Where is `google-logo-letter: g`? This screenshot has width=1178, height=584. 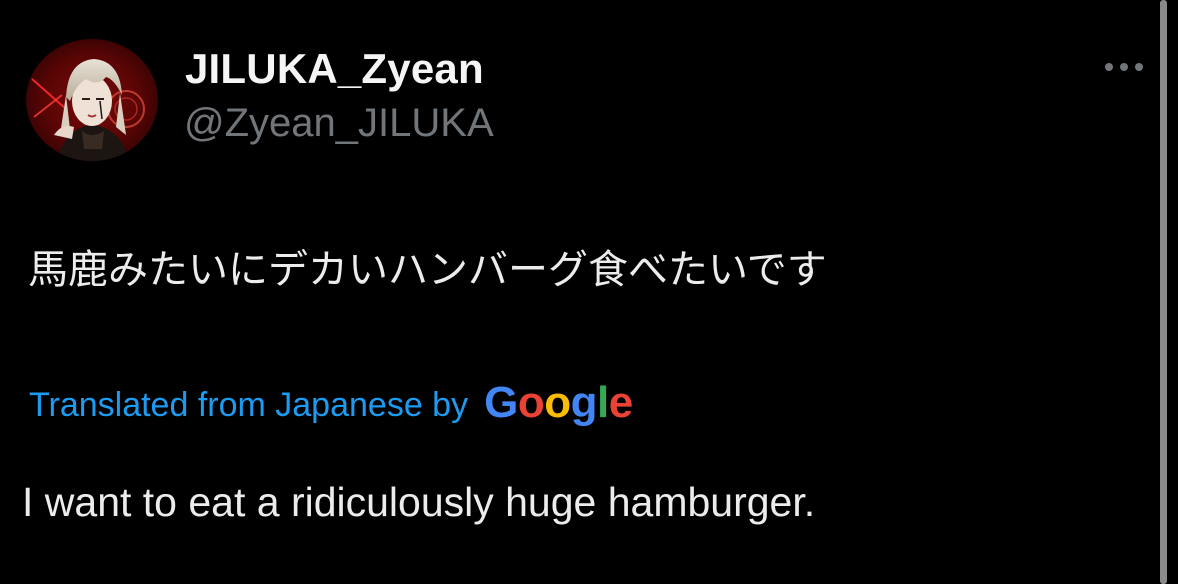 google-logo-letter: g is located at coordinates (584, 402).